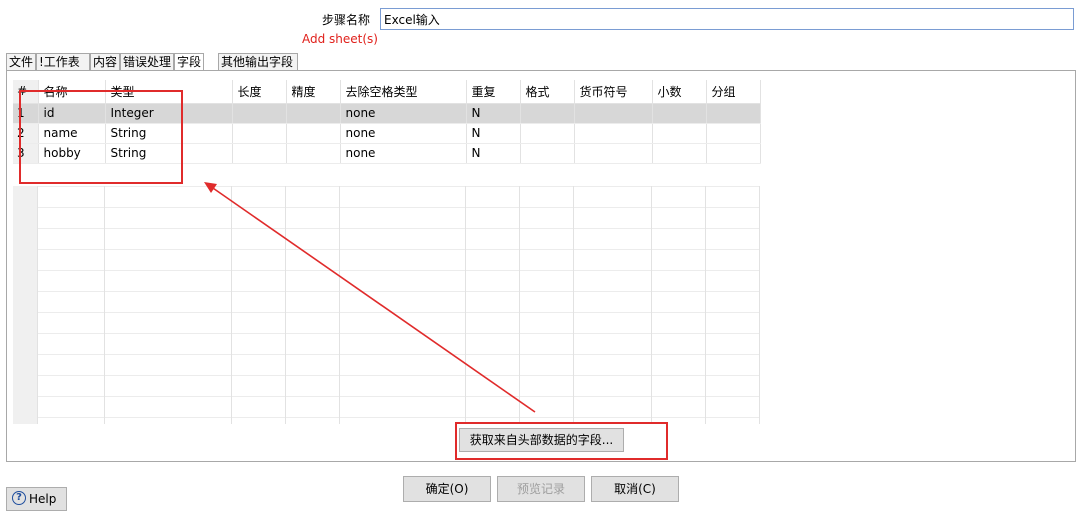 Image resolution: width=1082 pixels, height=518 pixels. I want to click on cancel-button: 取消(C), so click(635, 489).